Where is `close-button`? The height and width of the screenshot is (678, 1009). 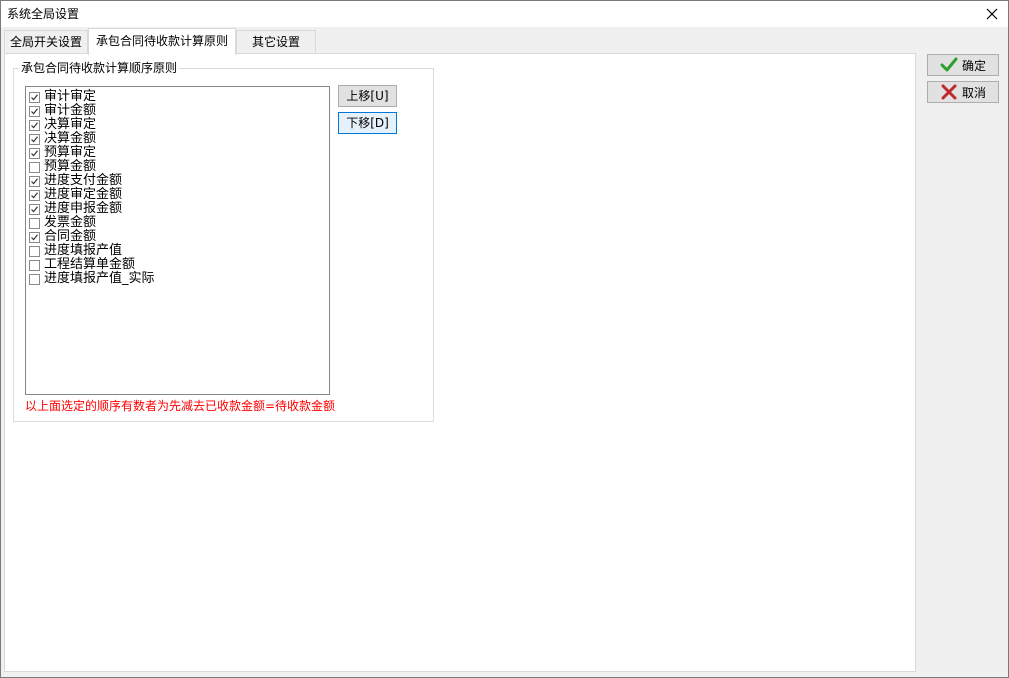 close-button is located at coordinates (992, 14).